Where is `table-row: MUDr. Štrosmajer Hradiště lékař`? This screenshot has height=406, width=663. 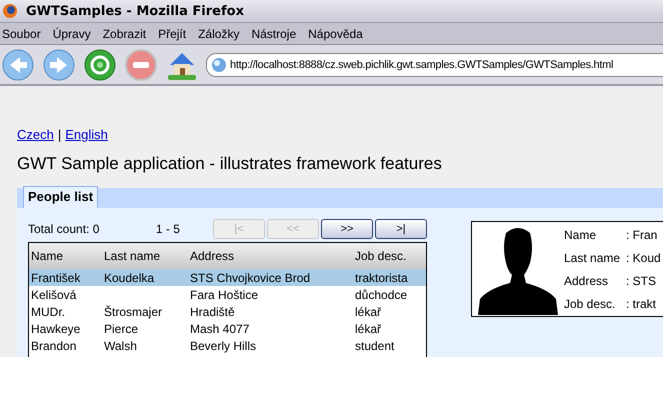 table-row: MUDr. Štrosmajer Hradiště lékař is located at coordinates (227, 311).